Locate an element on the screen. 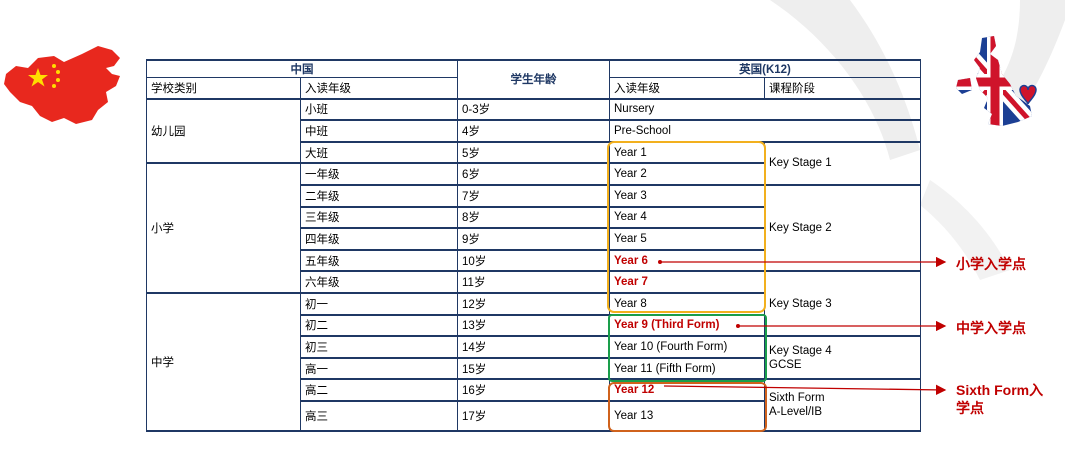 This screenshot has height=453, width=1065. china-map-flag-icon is located at coordinates (62, 85).